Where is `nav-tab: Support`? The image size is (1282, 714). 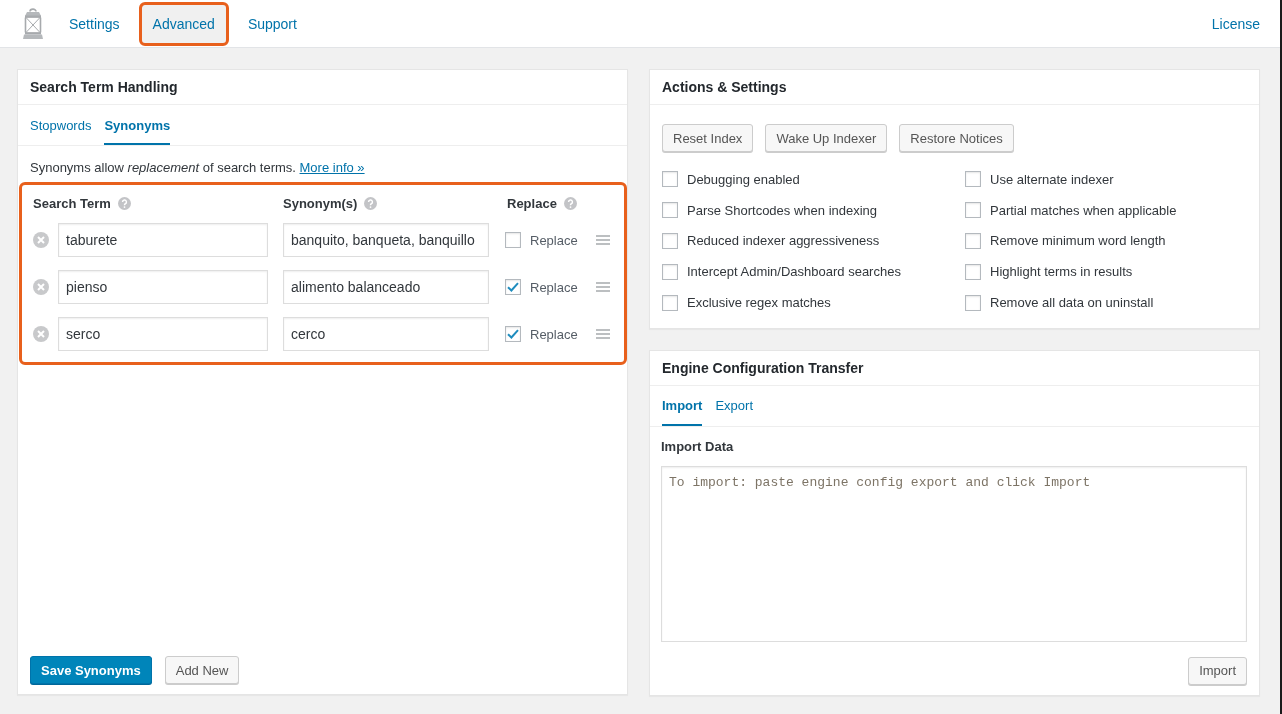 nav-tab: Support is located at coordinates (272, 24).